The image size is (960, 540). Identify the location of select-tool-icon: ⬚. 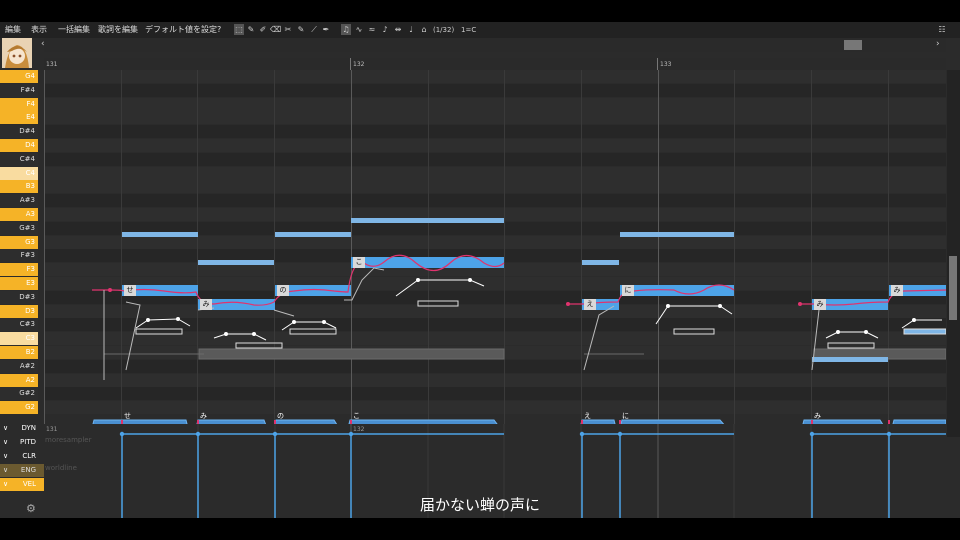
(239, 29).